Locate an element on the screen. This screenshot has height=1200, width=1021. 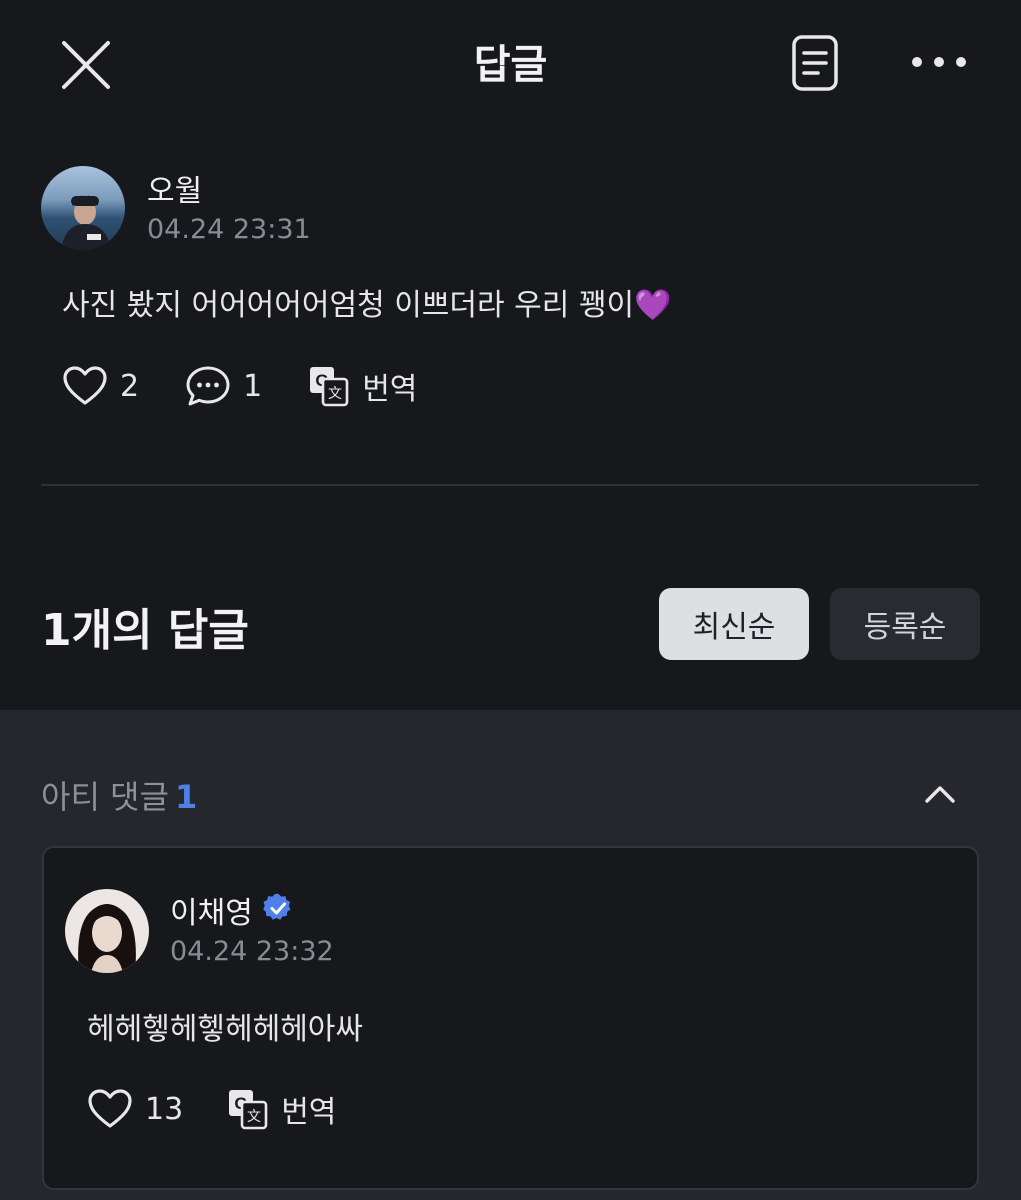
close-icon is located at coordinates (86, 65).